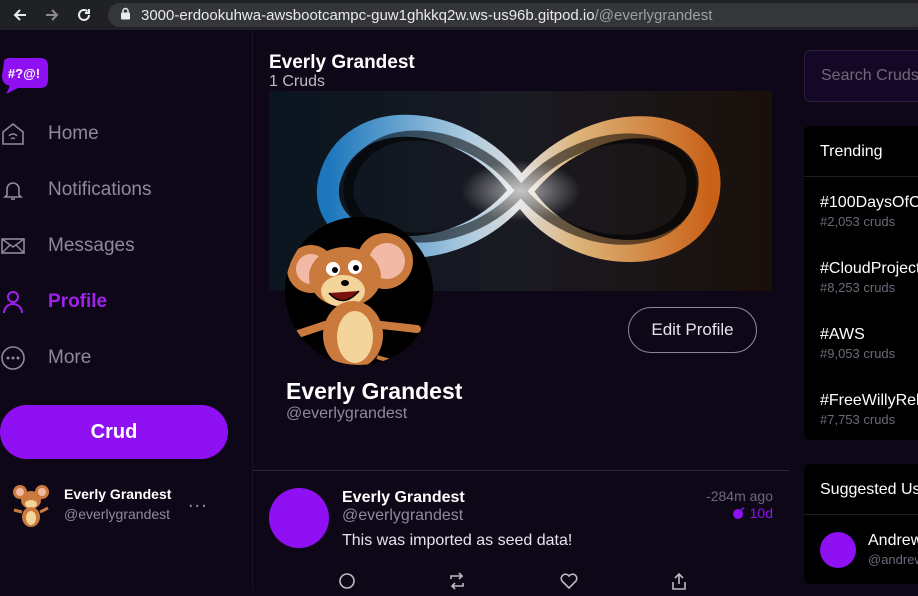  Describe the element at coordinates (45, 358) in the screenshot. I see `sidebar-item-more: More` at that location.